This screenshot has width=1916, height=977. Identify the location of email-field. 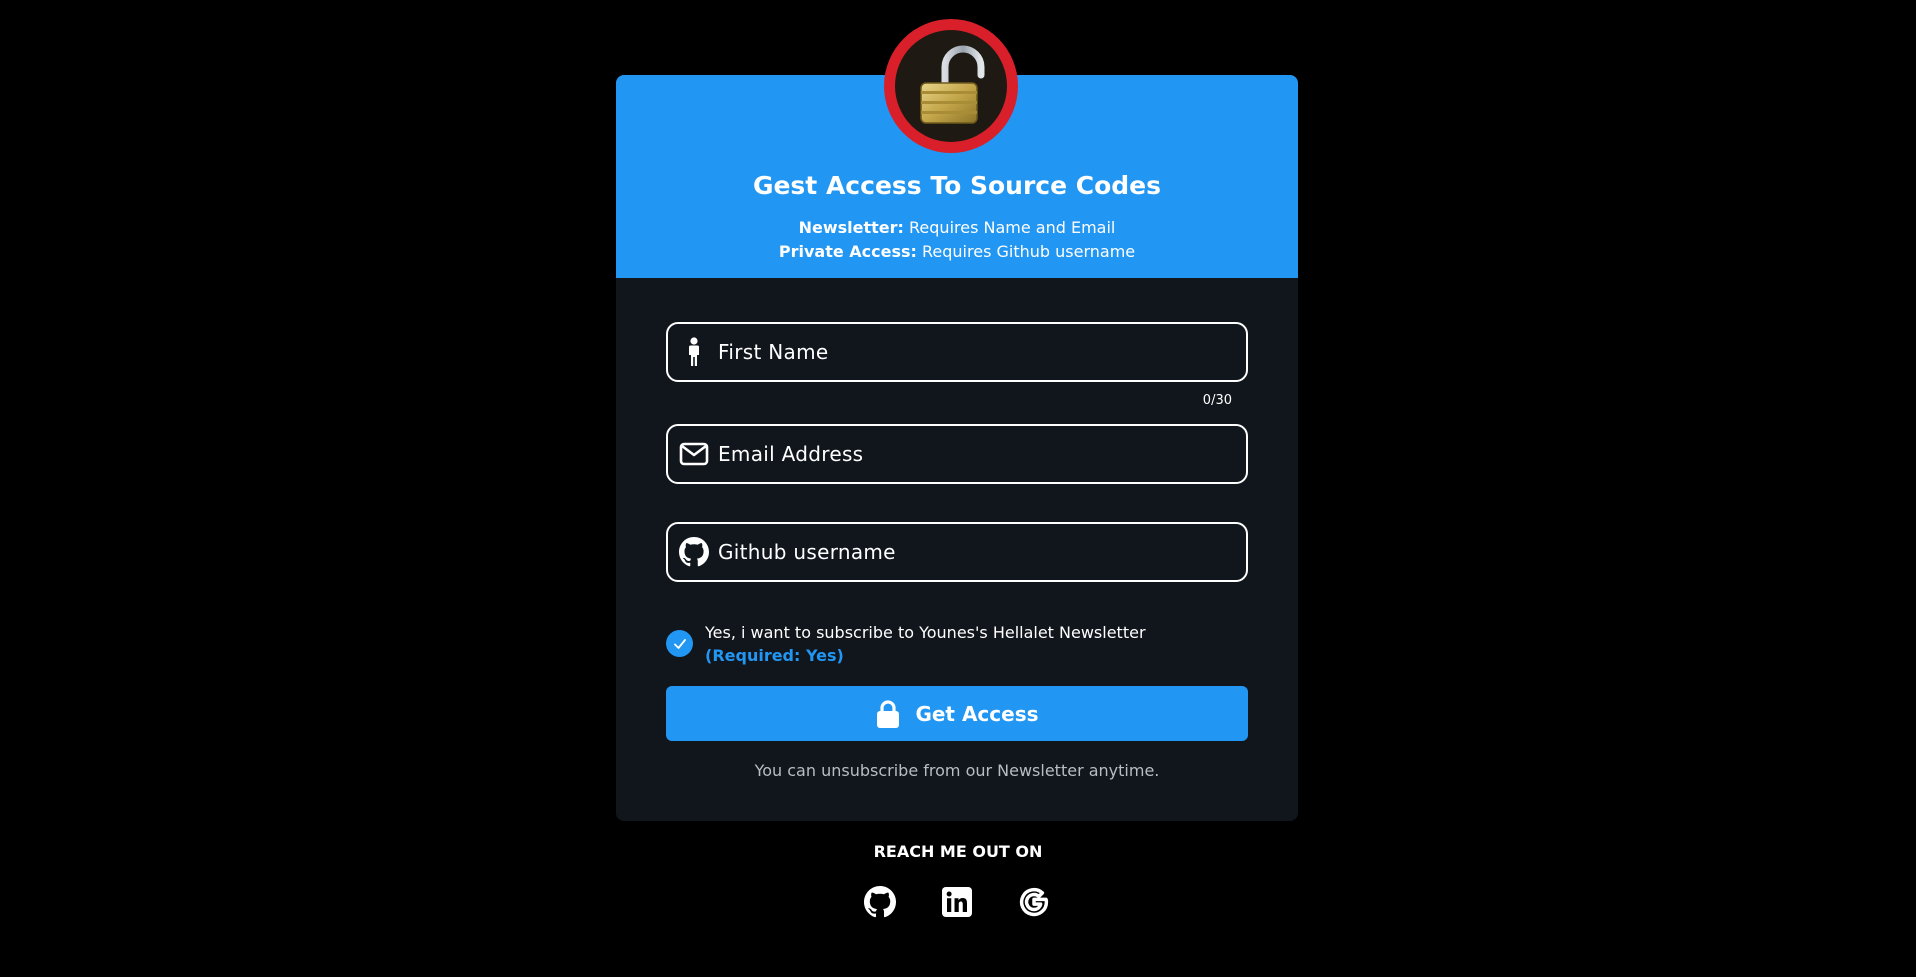
(957, 454).